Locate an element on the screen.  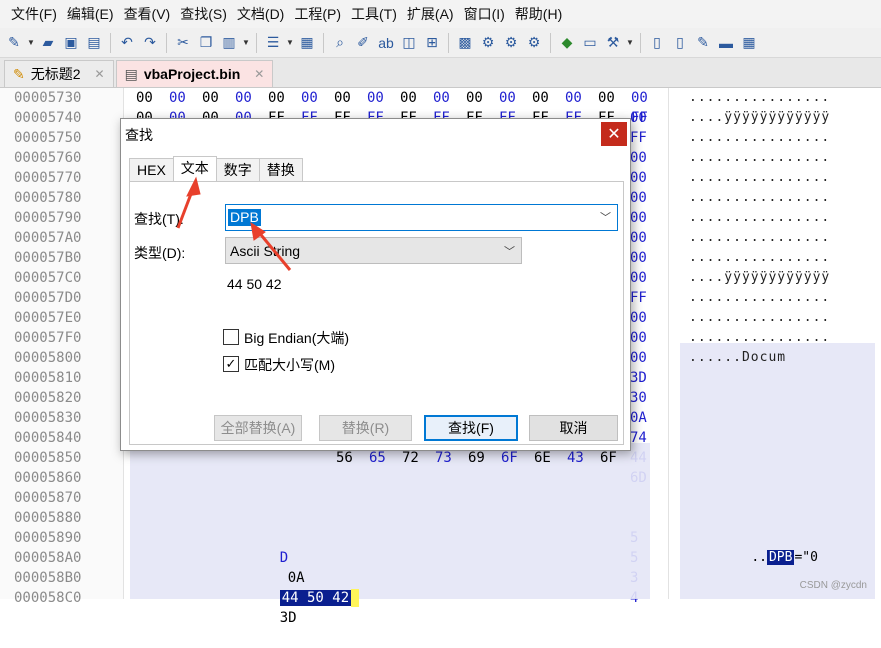
hex-byte: 43 is located at coordinates (583, 458).